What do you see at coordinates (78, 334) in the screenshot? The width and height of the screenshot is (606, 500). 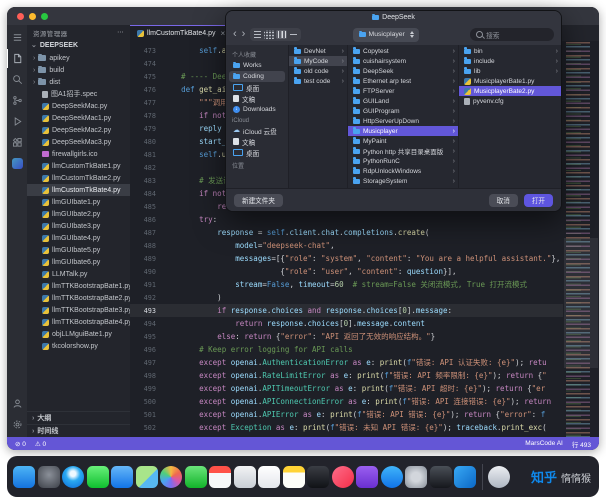 I see `explorer-file: objLLMguiBate1.py` at bounding box center [78, 334].